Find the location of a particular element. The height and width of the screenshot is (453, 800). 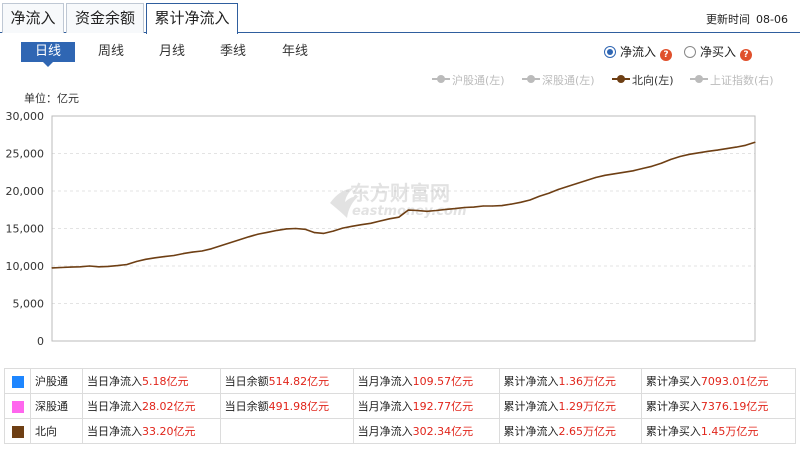

legend-sz-connect: 深股通(左) is located at coordinates (558, 81).